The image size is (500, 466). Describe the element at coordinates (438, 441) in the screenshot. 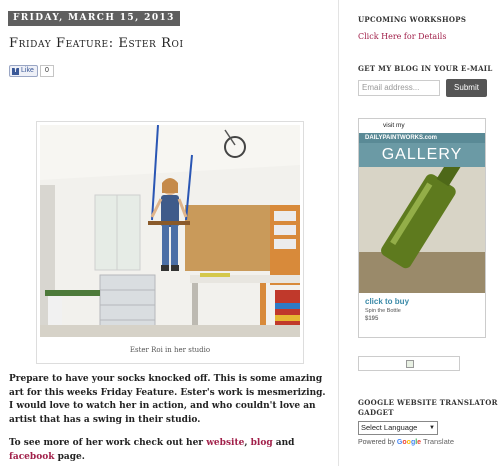

I see `translate-label: Translate` at that location.